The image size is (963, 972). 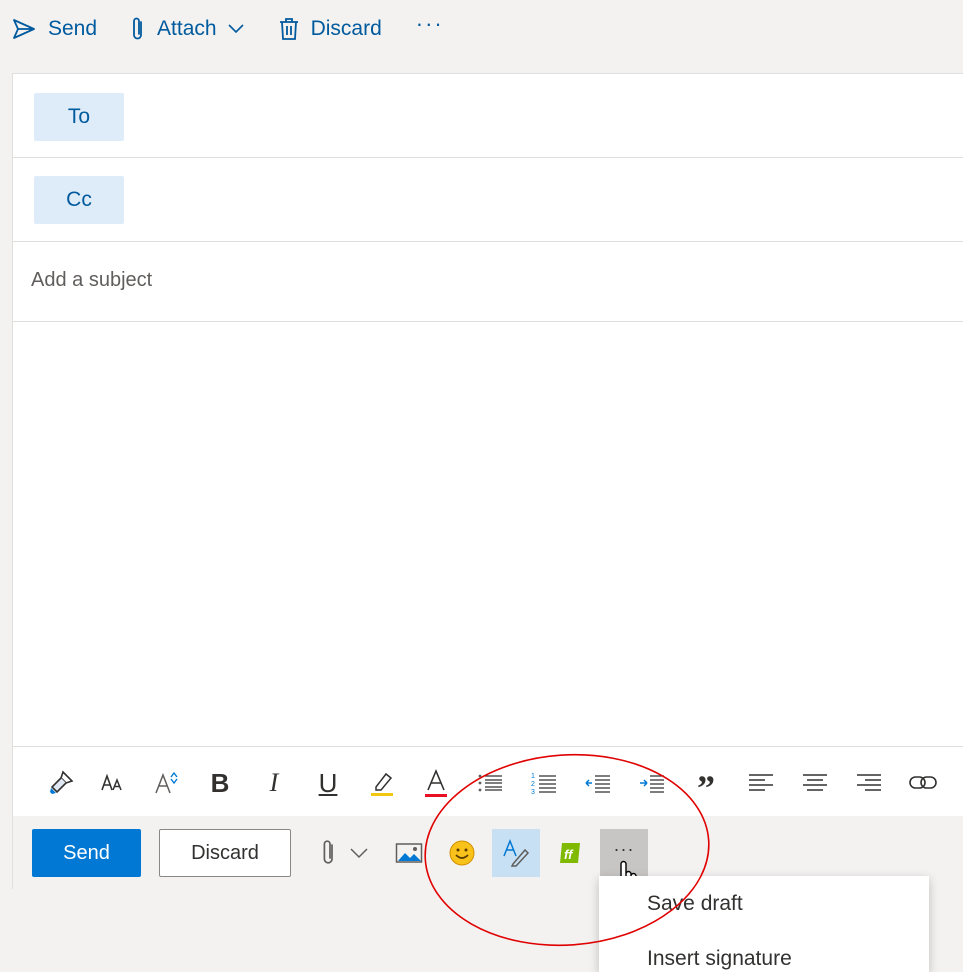 I want to click on attach-button, so click(x=329, y=853).